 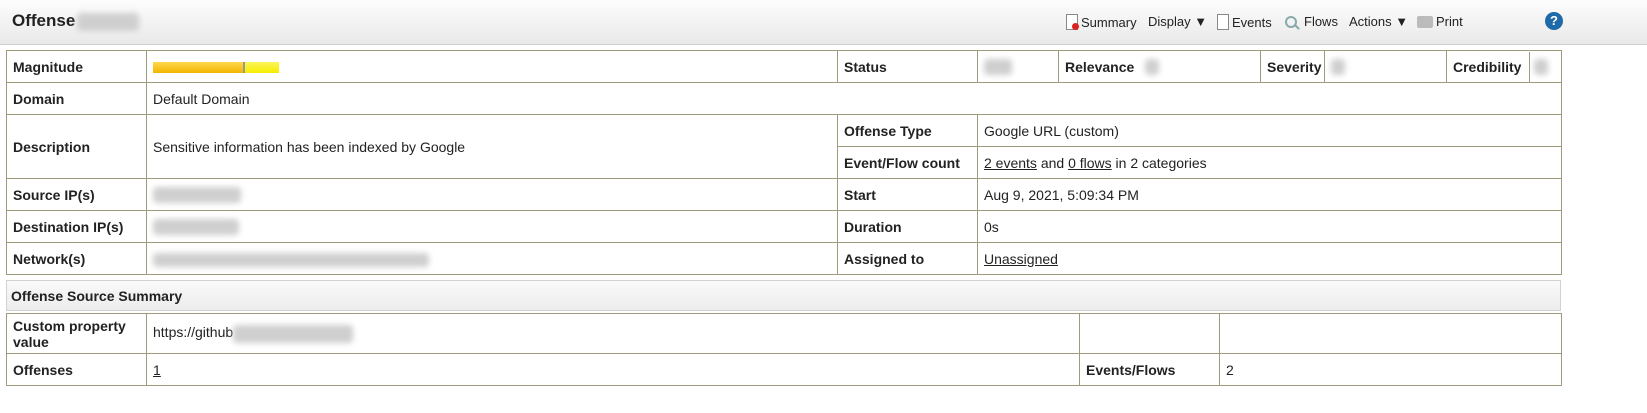 I want to click on redacted-relevance, so click(x=1152, y=66).